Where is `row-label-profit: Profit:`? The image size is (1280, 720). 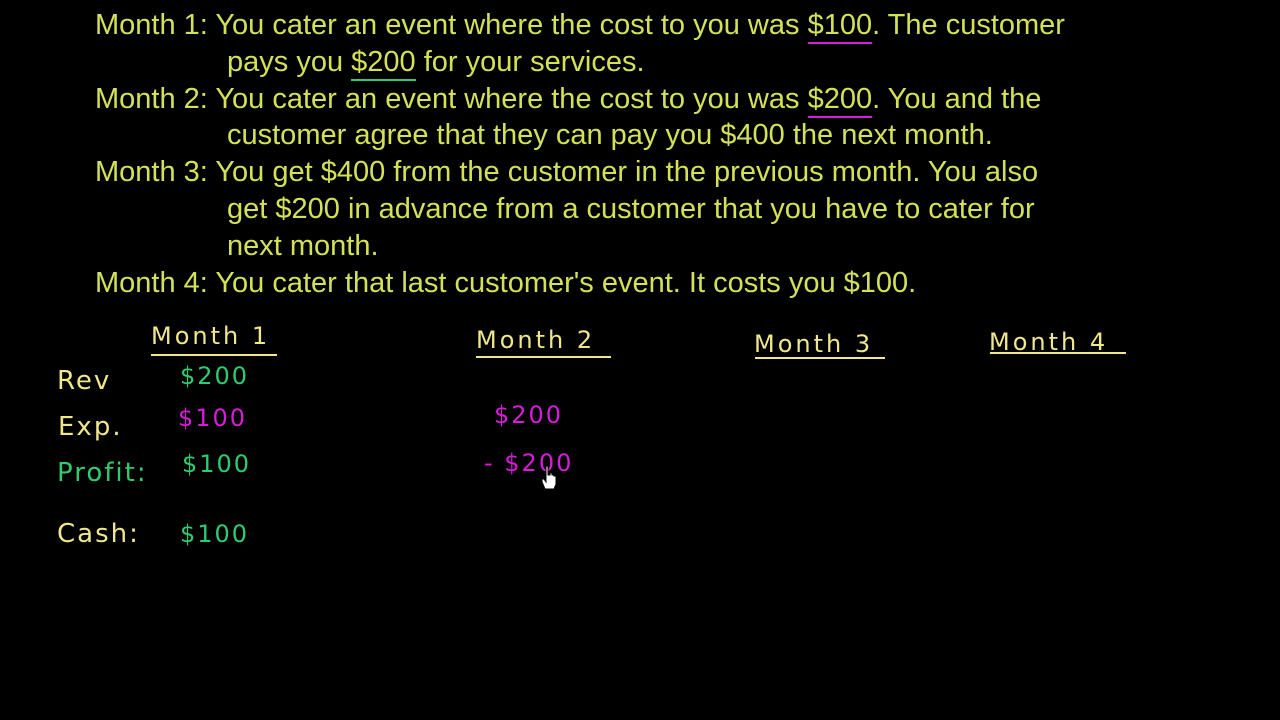
row-label-profit: Profit: is located at coordinates (102, 473).